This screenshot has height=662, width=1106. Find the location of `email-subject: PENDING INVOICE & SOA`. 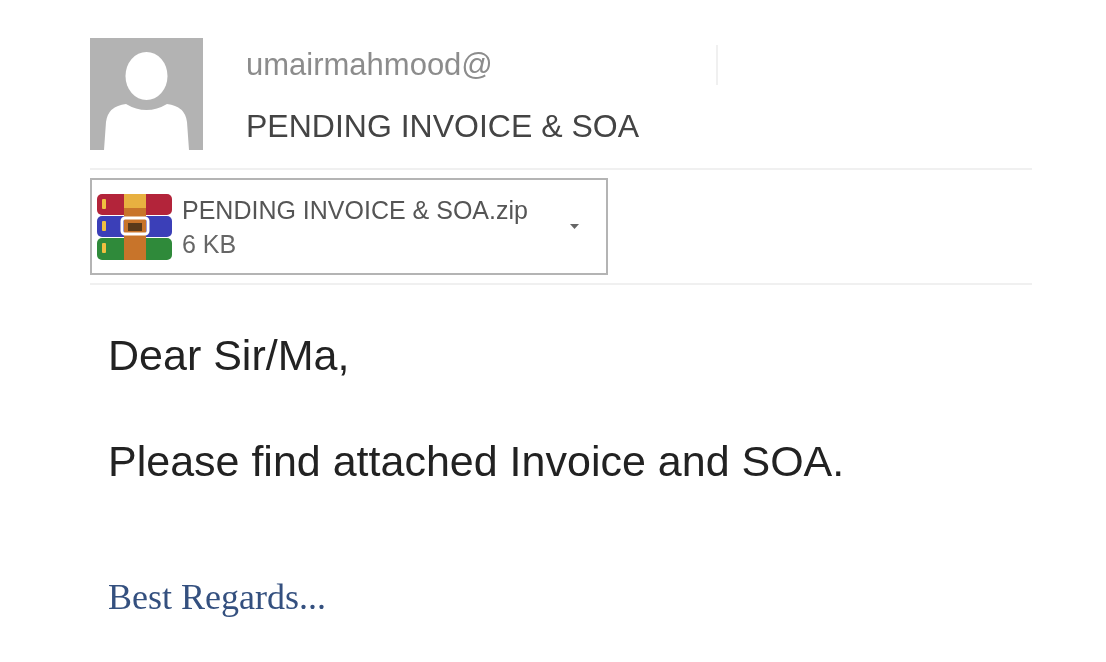

email-subject: PENDING INVOICE & SOA is located at coordinates (443, 126).